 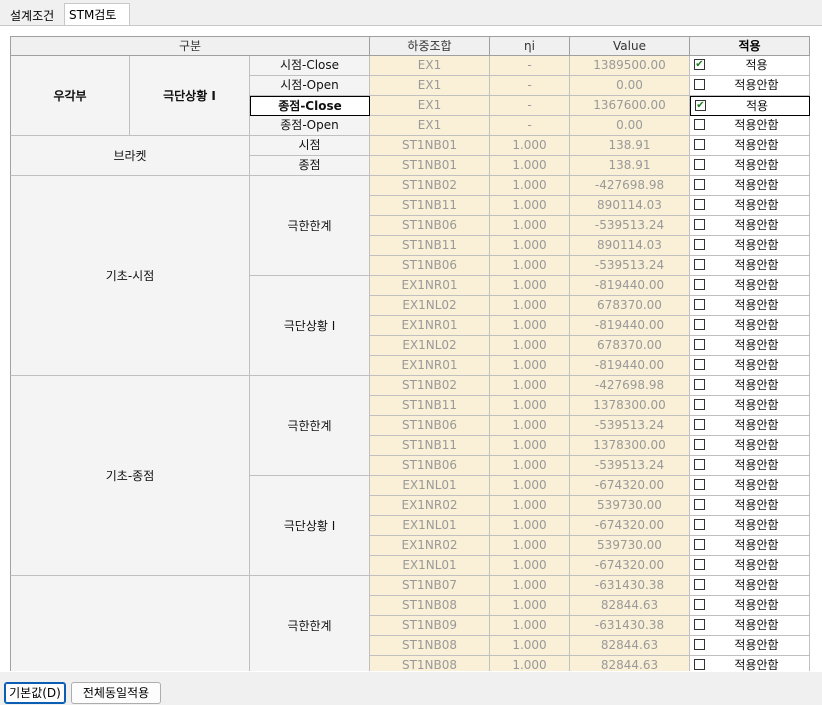 I want to click on value-cell: 539730.00, so click(x=630, y=546).